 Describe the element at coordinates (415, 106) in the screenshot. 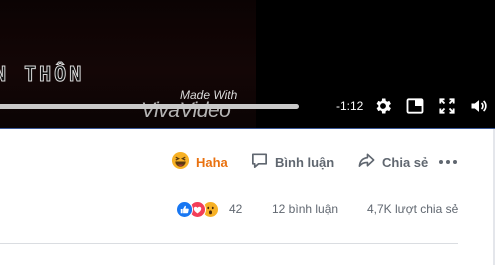

I see `picture-in-picture-icon` at that location.